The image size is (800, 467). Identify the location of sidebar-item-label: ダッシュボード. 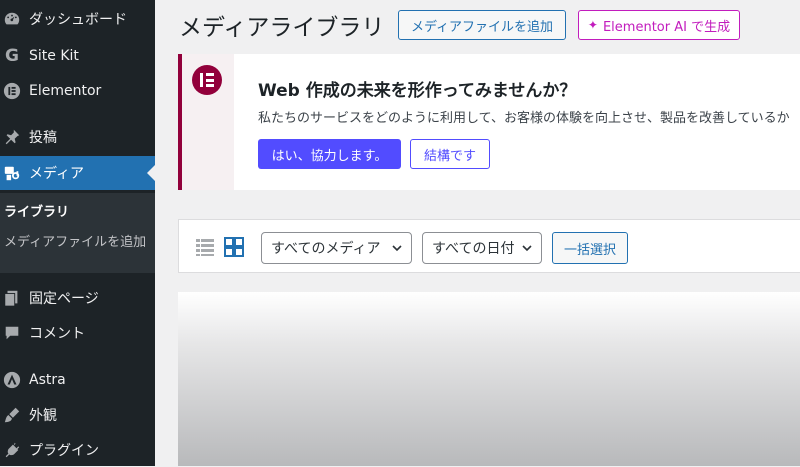
(78, 20).